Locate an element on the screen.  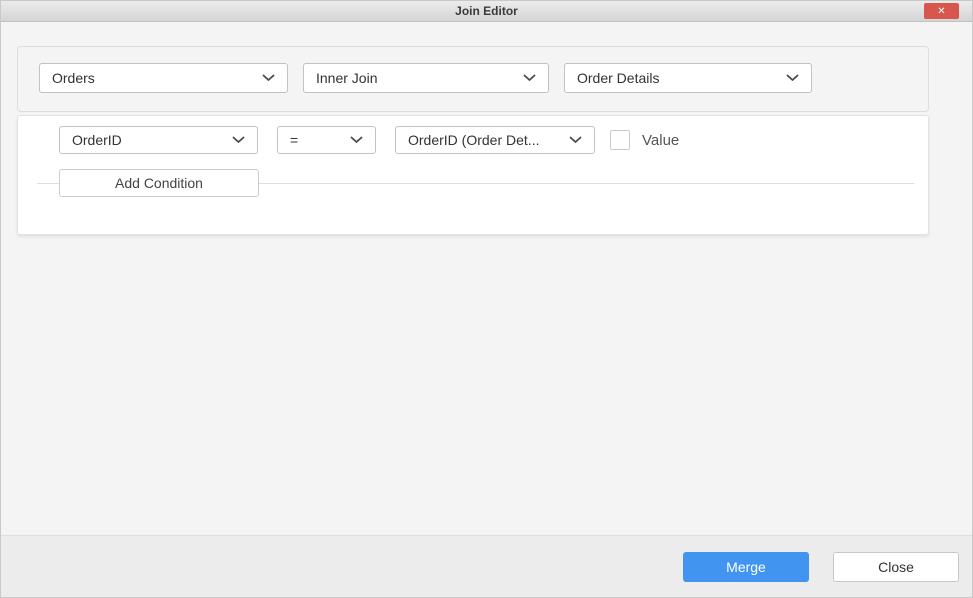
page-title: Join Editor is located at coordinates (486, 11).